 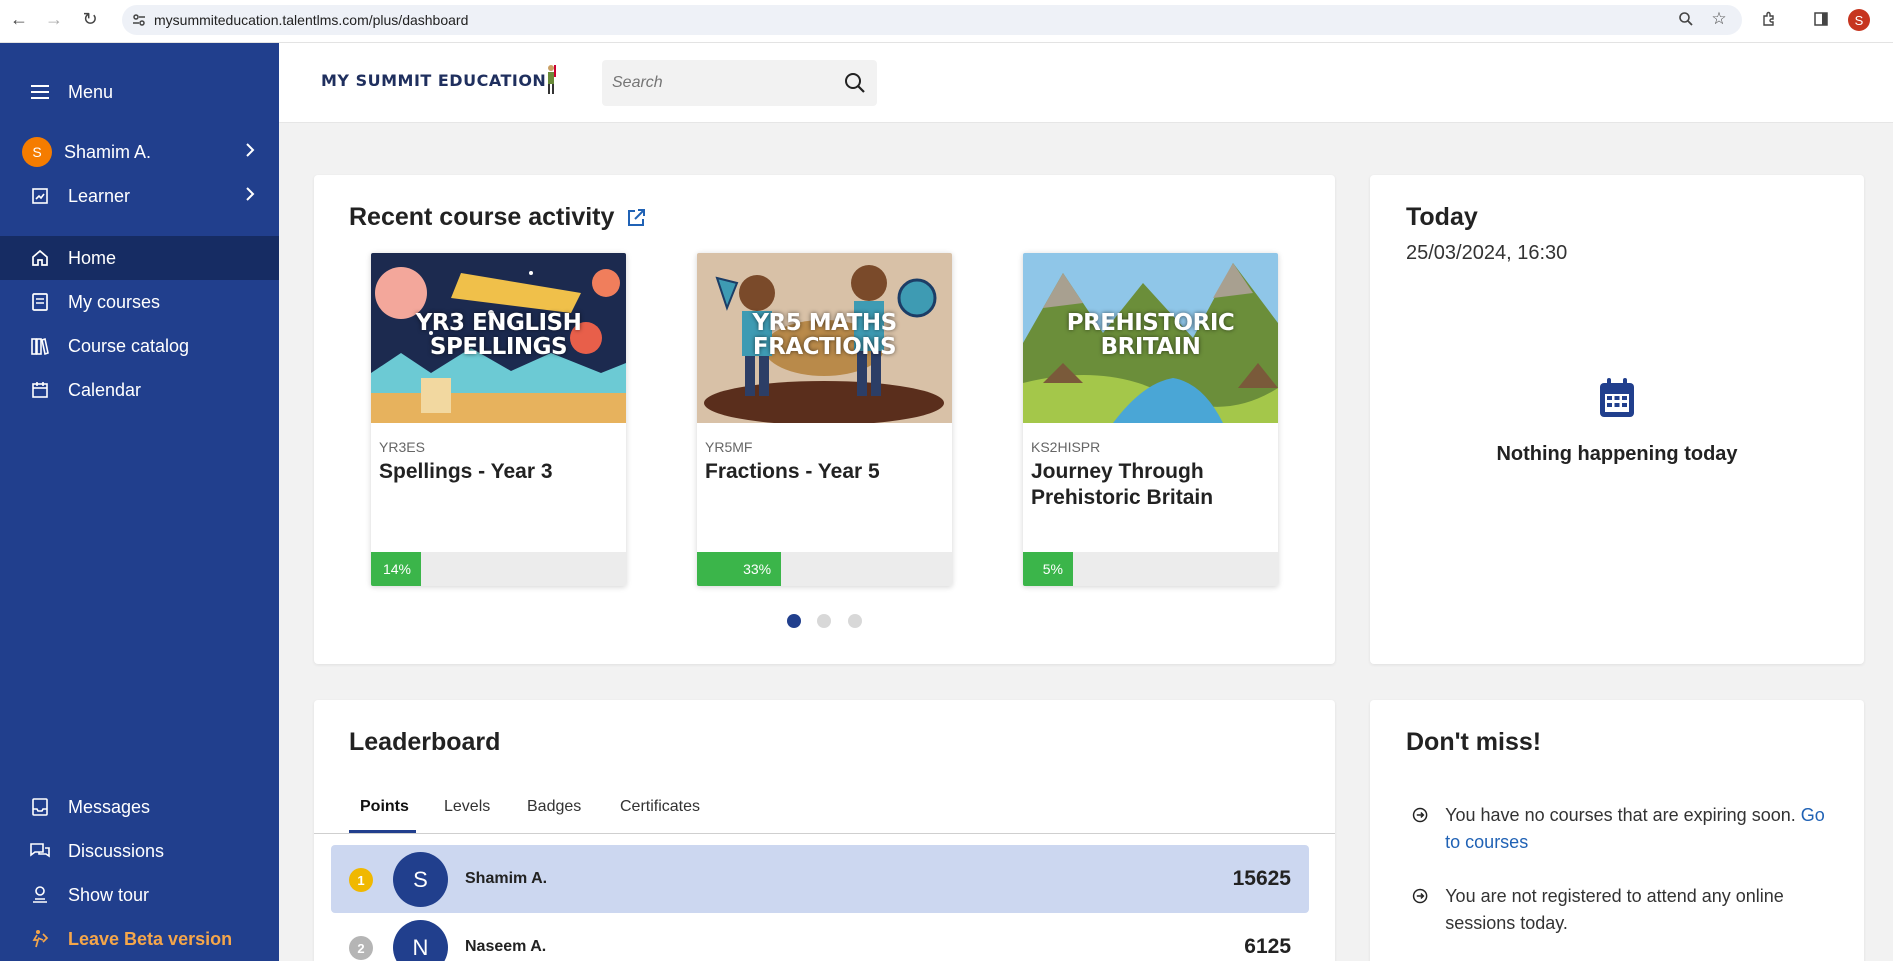 I want to click on course-code: KS2HISPR, so click(x=1066, y=447).